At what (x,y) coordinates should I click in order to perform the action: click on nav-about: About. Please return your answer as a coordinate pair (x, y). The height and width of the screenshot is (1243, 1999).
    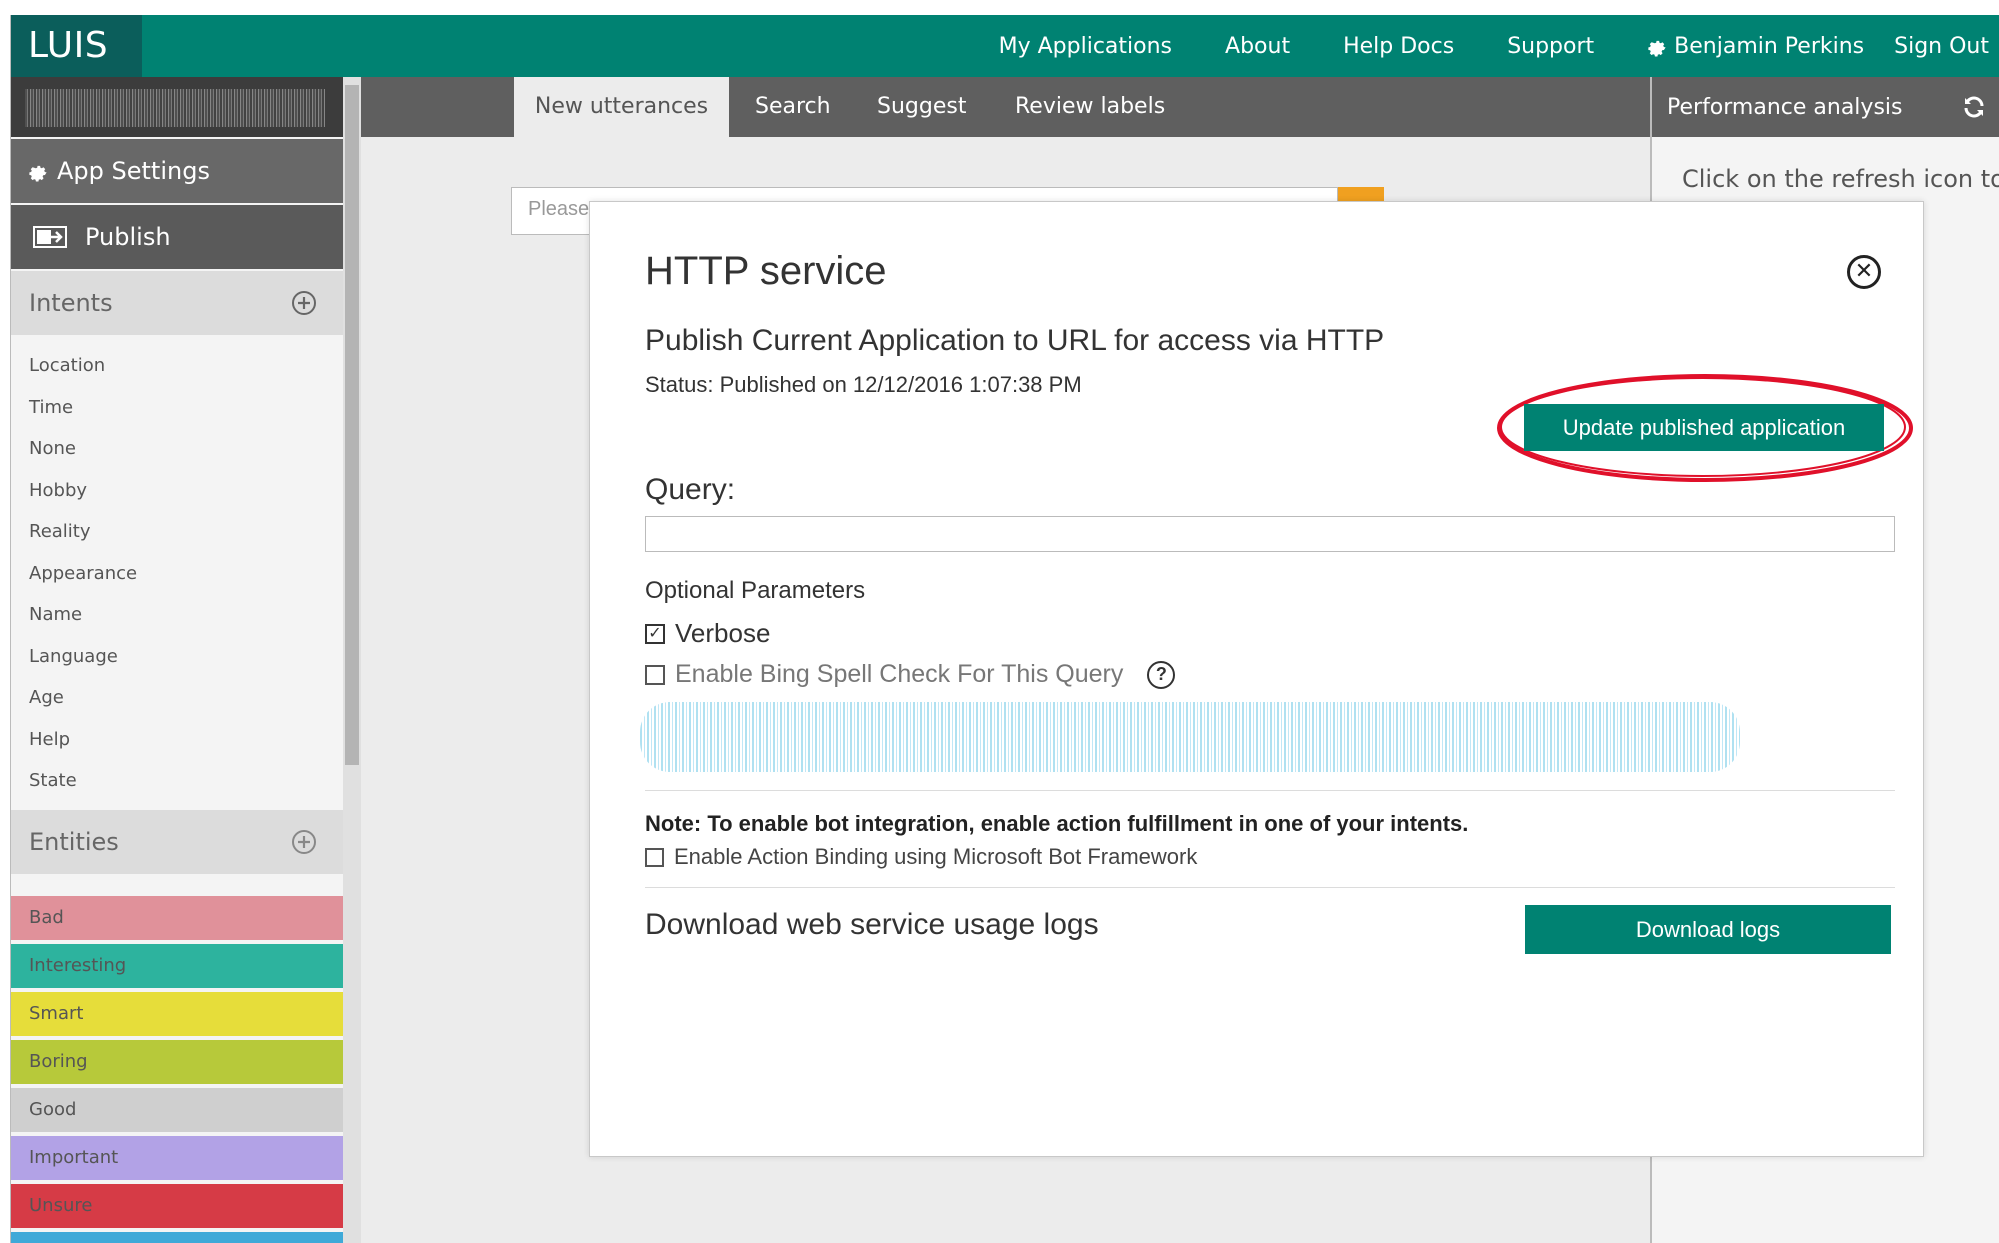
    Looking at the image, I should click on (1257, 46).